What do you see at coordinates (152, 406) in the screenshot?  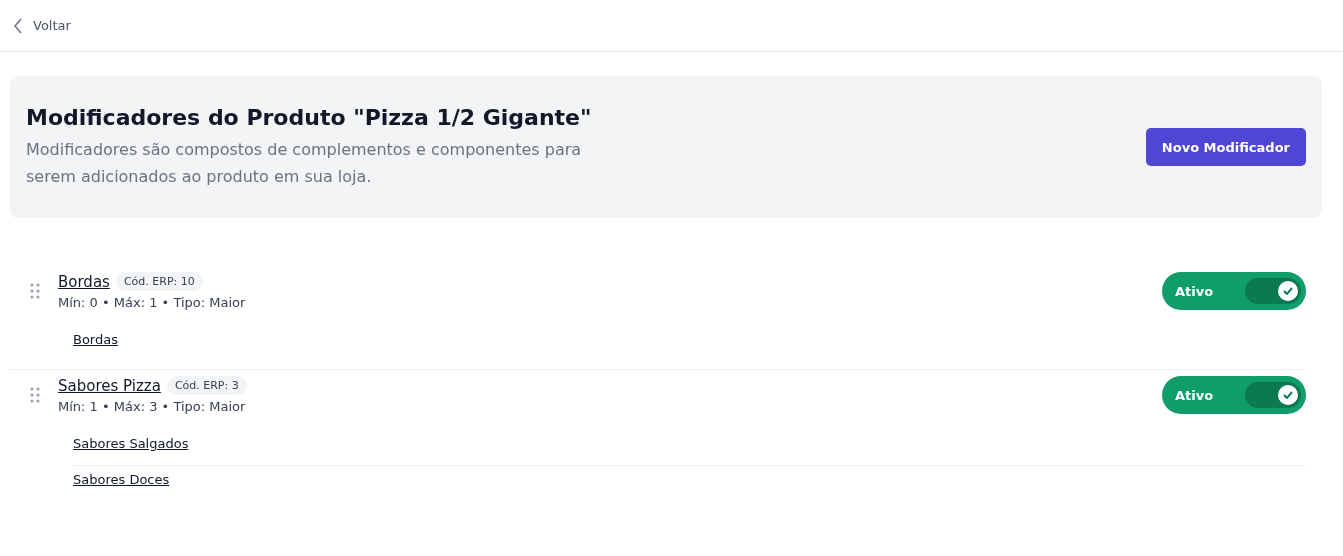 I see `modifier-limits: Mín: 1 • Máx: 3 • Tipo: Maior` at bounding box center [152, 406].